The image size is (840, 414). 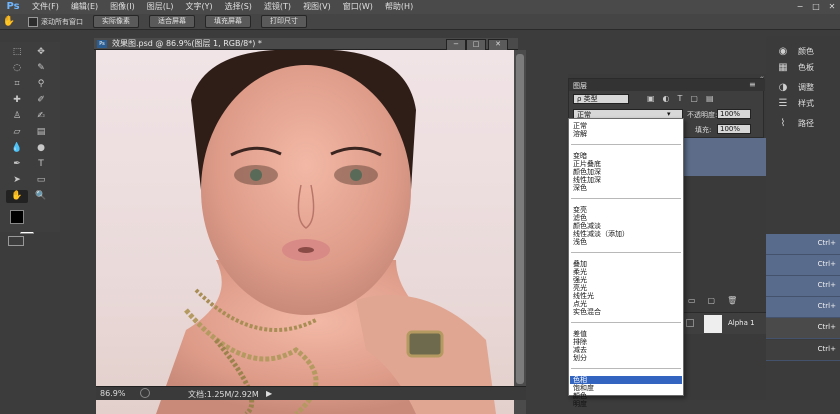 What do you see at coordinates (399, 7) in the screenshot?
I see `menu-help: 帮助(H)` at bounding box center [399, 7].